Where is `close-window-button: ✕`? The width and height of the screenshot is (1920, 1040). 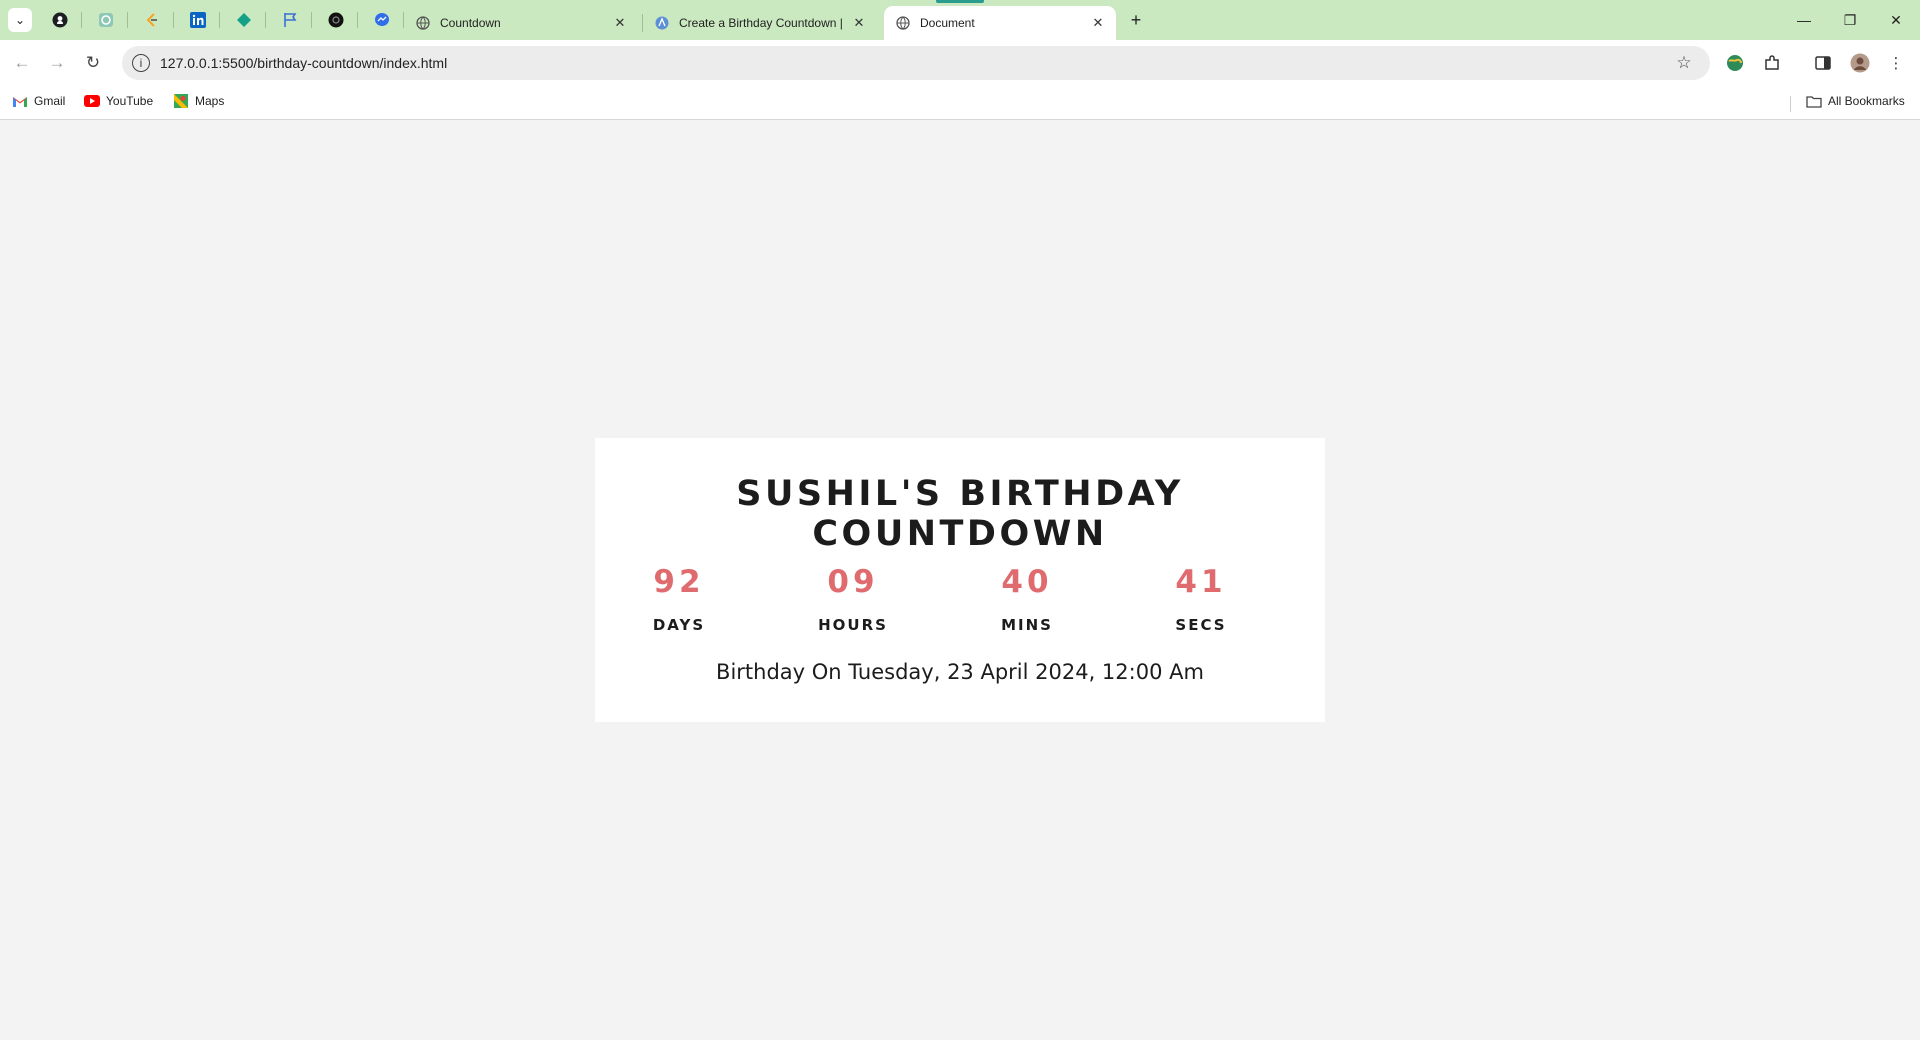
close-window-button: ✕ is located at coordinates (1896, 20).